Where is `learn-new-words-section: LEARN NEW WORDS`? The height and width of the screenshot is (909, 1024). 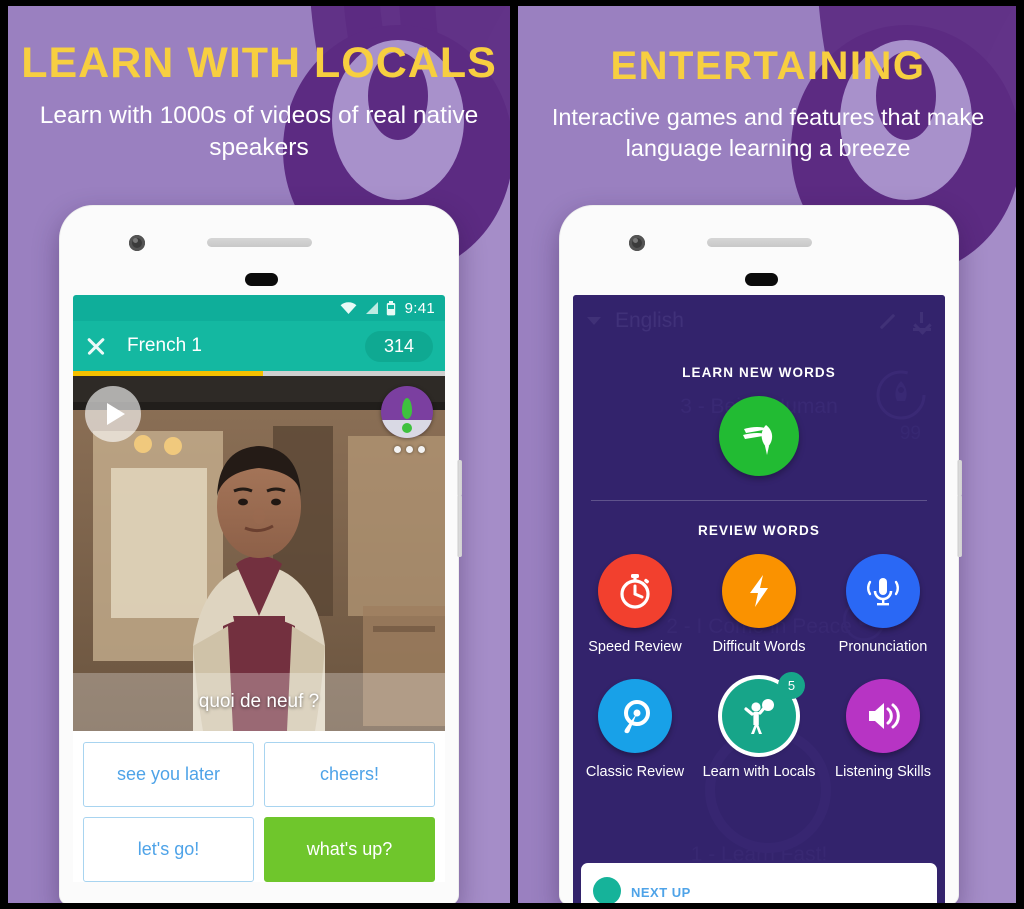 learn-new-words-section: LEARN NEW WORDS is located at coordinates (759, 433).